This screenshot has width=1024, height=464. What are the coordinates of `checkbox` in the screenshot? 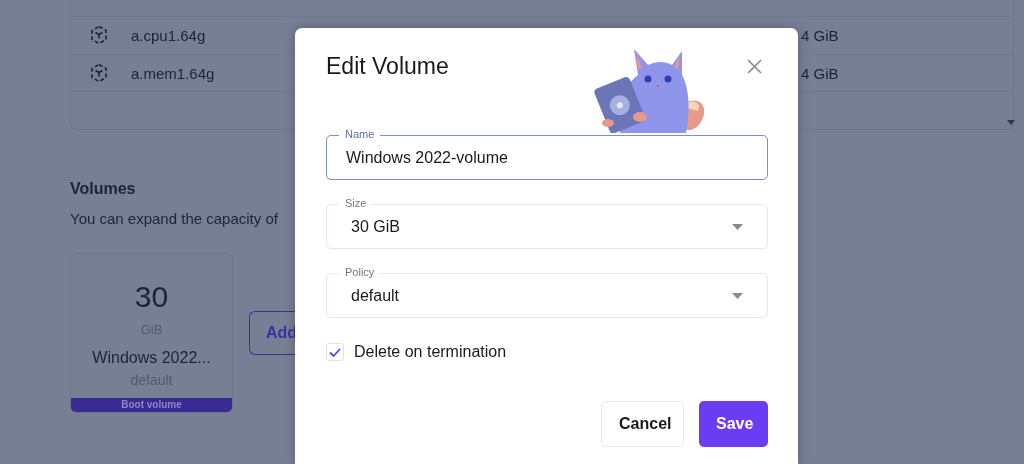 It's located at (335, 352).